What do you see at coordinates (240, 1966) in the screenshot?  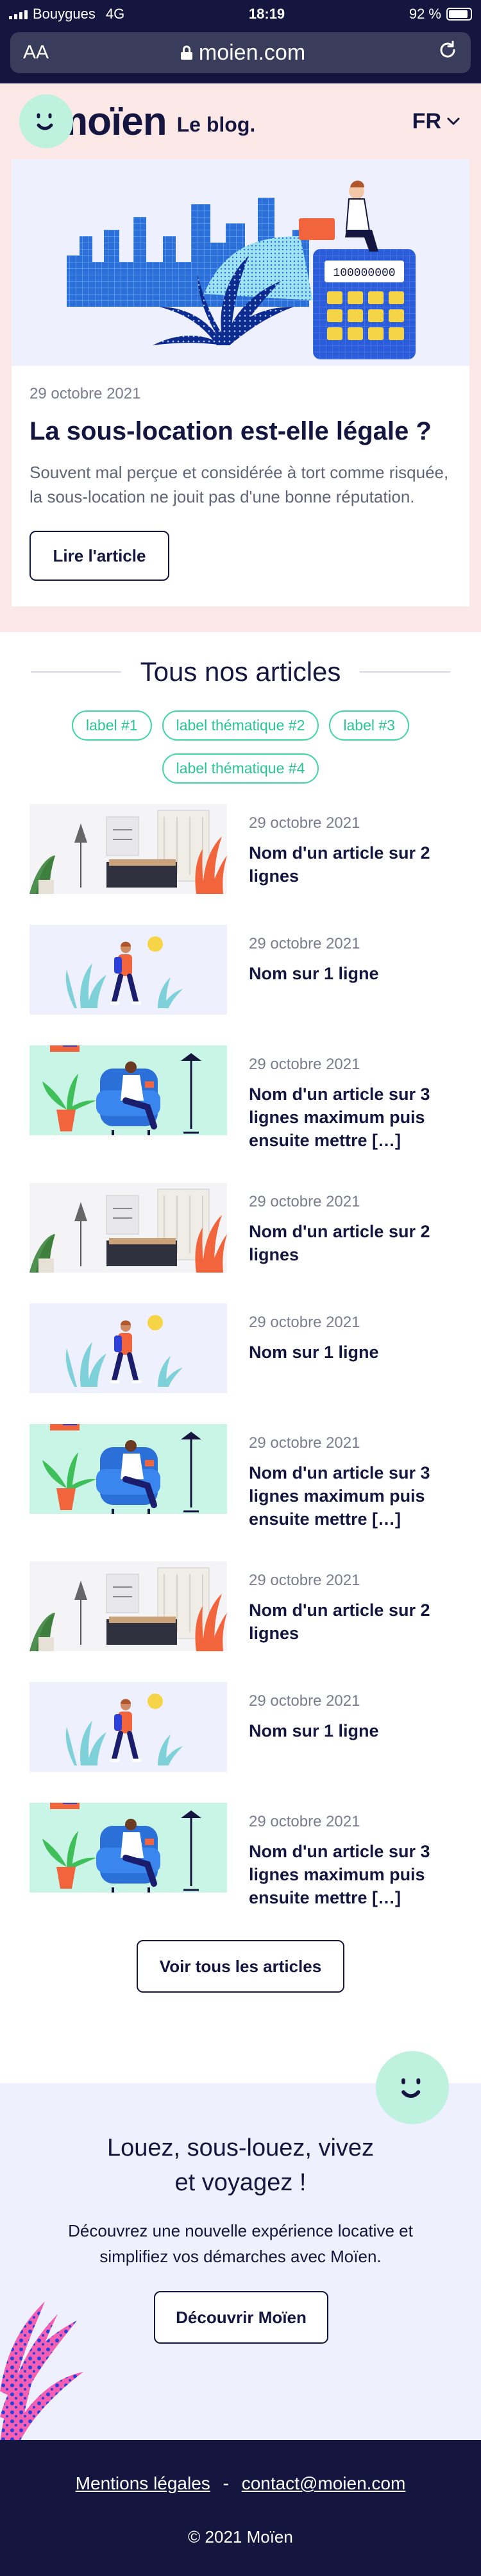 I see `see-all-articles-button: Voir tous les articles` at bounding box center [240, 1966].